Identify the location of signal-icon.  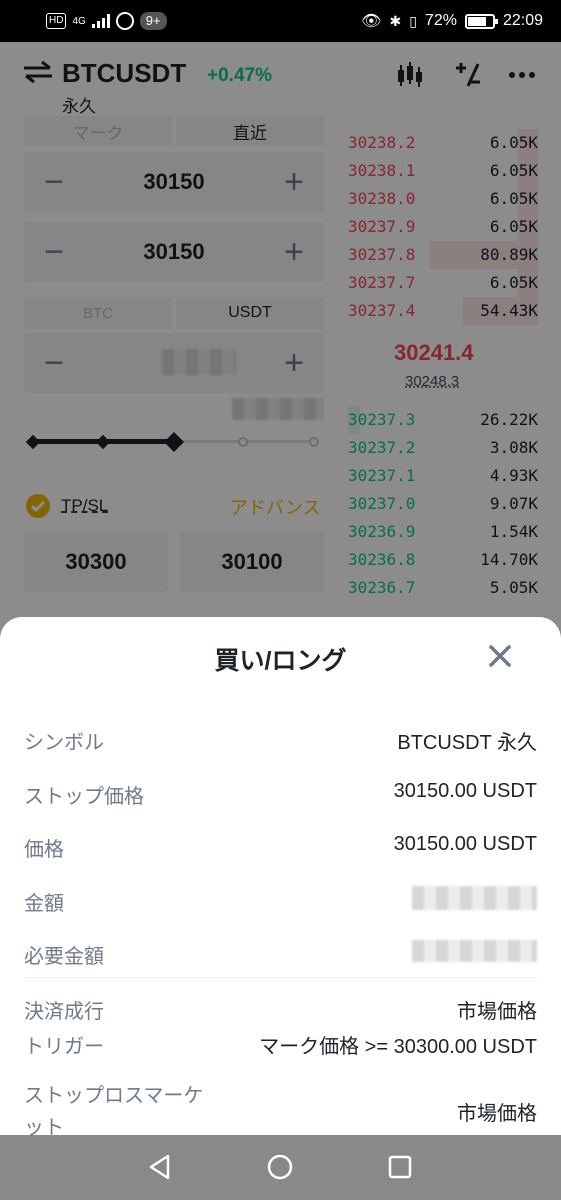
(100, 21).